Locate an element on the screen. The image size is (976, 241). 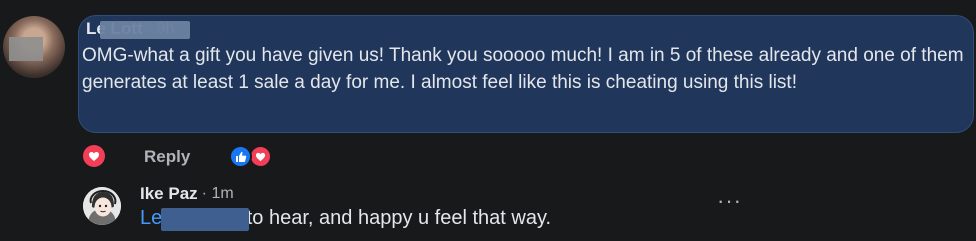
mention-link: Le ott is located at coordinates (194, 219).